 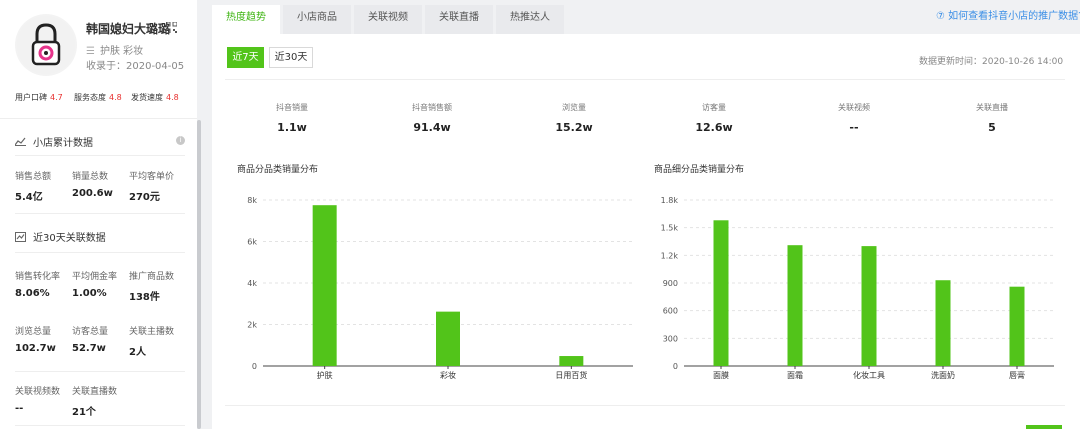 What do you see at coordinates (530, 19) in the screenshot?
I see `tab-hot-creators: 热推达人` at bounding box center [530, 19].